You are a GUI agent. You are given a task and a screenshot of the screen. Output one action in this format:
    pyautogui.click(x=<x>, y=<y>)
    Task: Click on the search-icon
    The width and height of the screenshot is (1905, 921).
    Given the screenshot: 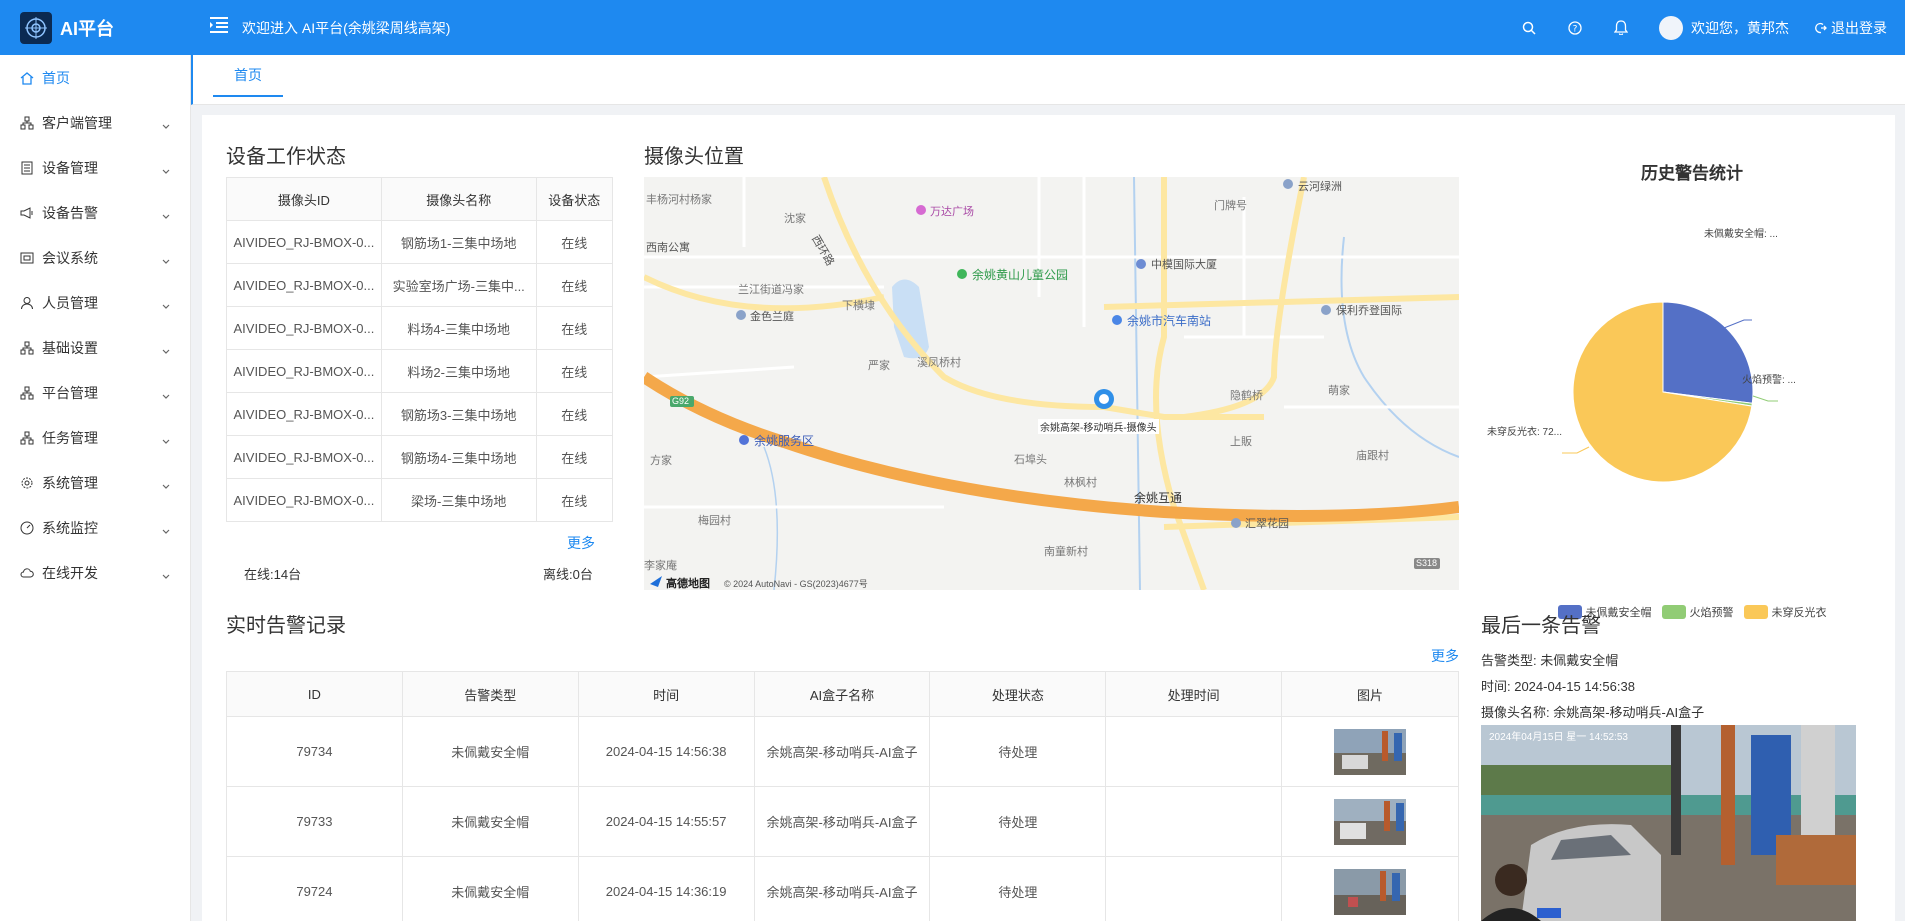 What is the action you would take?
    pyautogui.click(x=1529, y=28)
    